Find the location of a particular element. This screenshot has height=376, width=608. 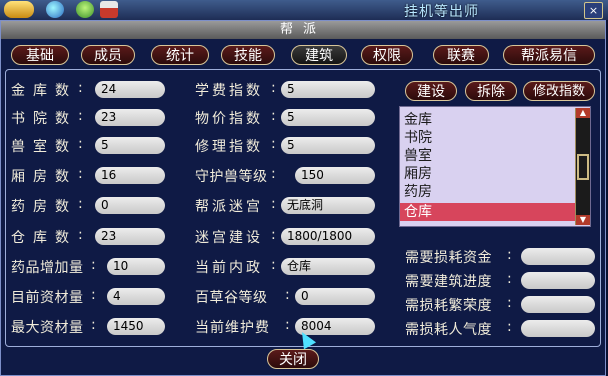

tab-members: 成员 is located at coordinates (108, 55).